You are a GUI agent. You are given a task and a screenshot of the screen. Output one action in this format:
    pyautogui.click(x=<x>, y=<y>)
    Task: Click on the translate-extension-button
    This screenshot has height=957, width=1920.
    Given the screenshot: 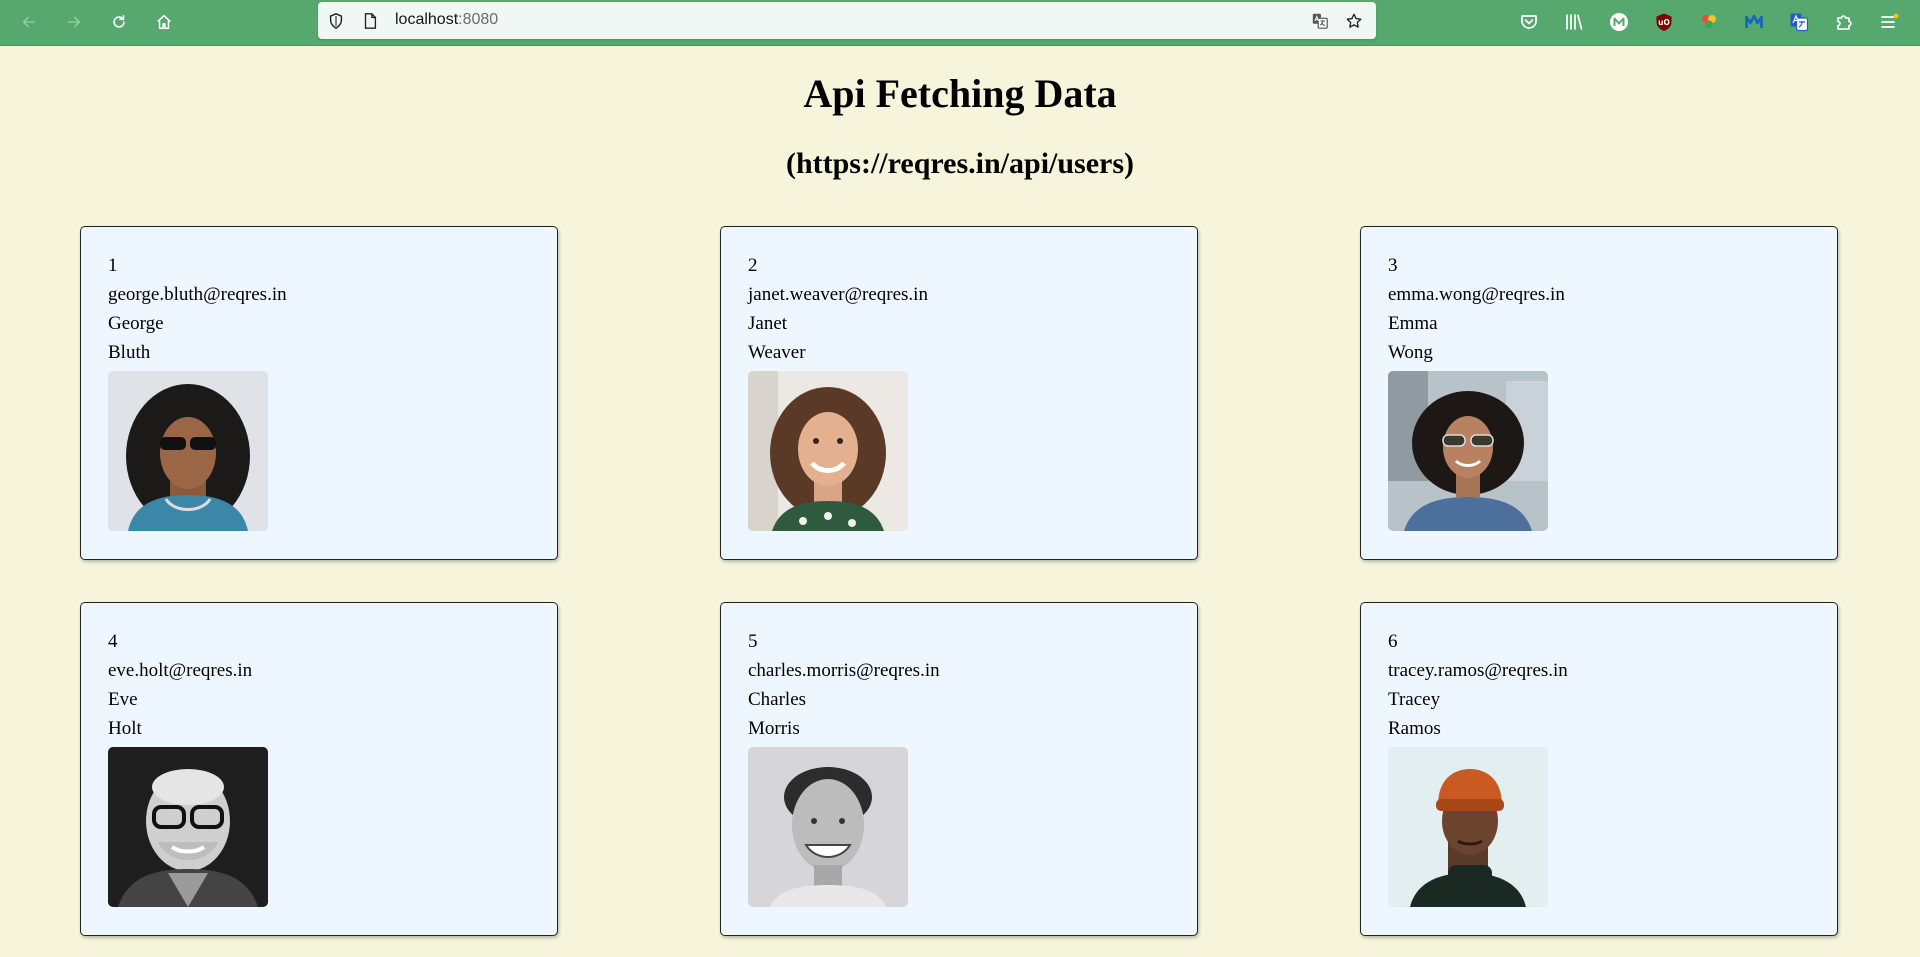 What is the action you would take?
    pyautogui.click(x=1799, y=22)
    